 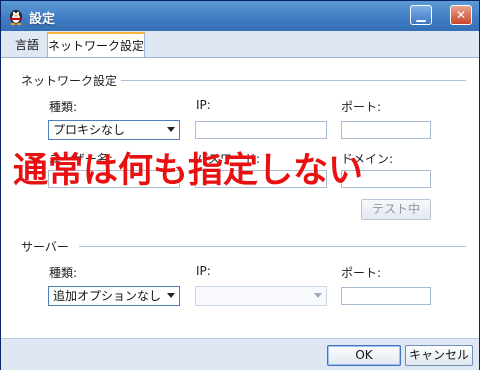 What do you see at coordinates (293, 80) in the screenshot?
I see `network-section-divider` at bounding box center [293, 80].